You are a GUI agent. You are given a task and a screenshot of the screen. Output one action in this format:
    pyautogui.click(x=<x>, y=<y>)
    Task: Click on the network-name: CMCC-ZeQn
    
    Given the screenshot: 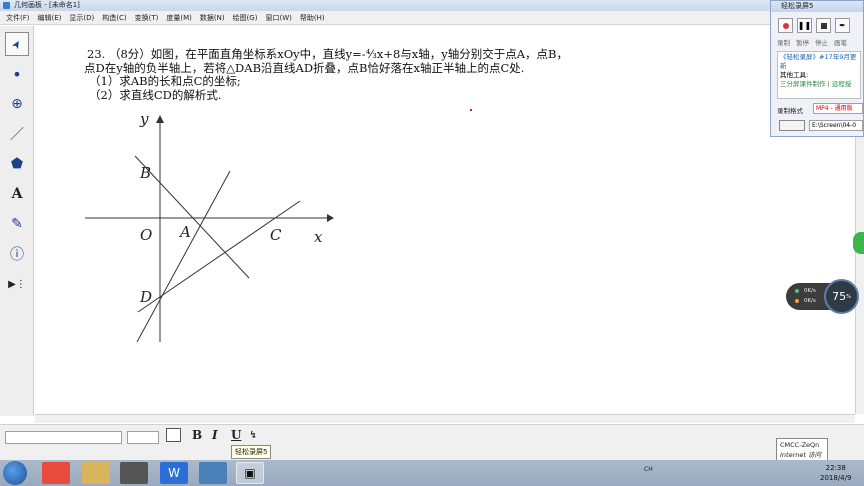 What is the action you would take?
    pyautogui.click(x=800, y=445)
    